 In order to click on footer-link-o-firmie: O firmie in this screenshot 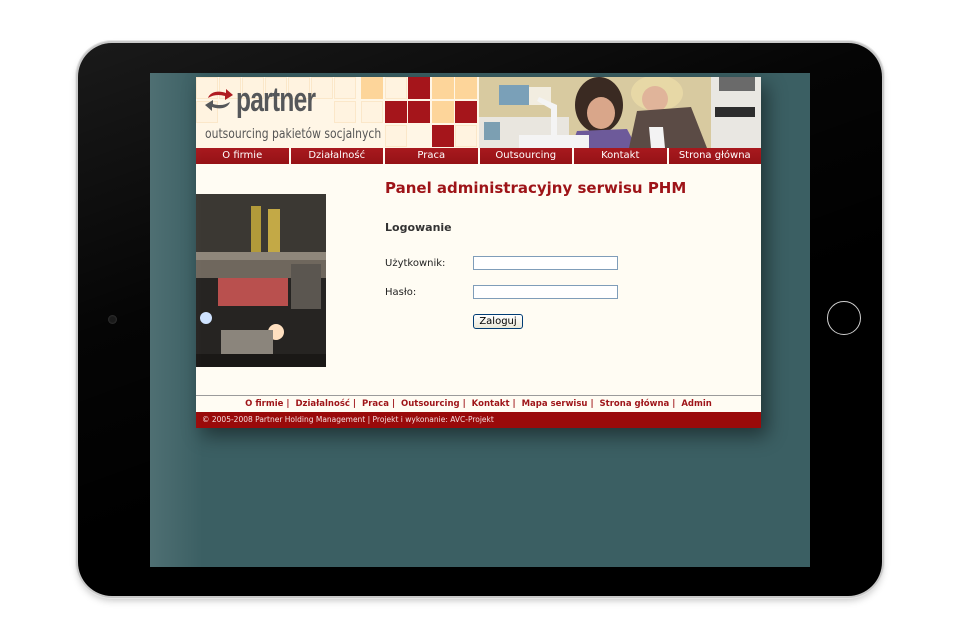, I will do `click(264, 404)`.